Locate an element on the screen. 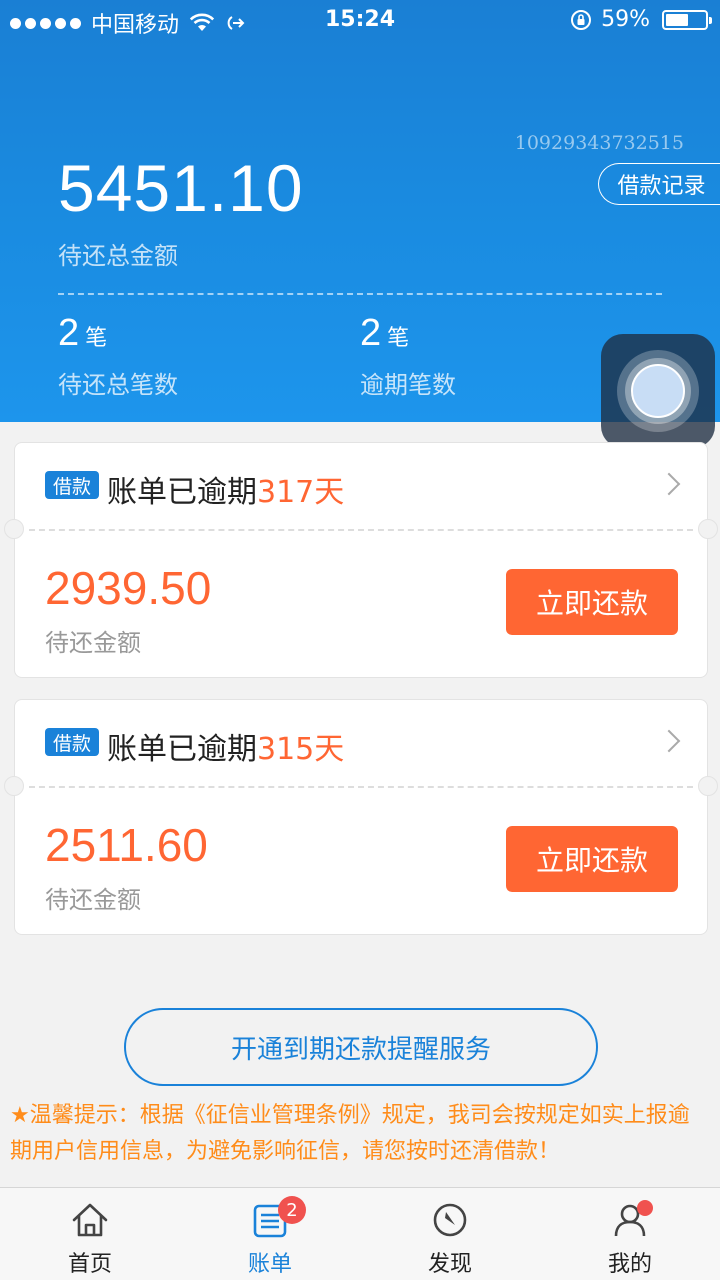 The image size is (720, 1280). tab-label: 首页 is located at coordinates (89, 1264).